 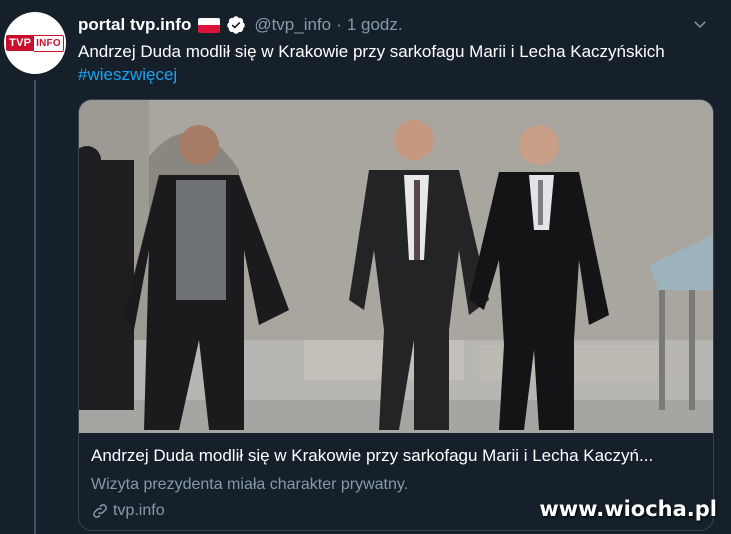 I want to click on card-domain-text: tvp.info, so click(x=139, y=510).